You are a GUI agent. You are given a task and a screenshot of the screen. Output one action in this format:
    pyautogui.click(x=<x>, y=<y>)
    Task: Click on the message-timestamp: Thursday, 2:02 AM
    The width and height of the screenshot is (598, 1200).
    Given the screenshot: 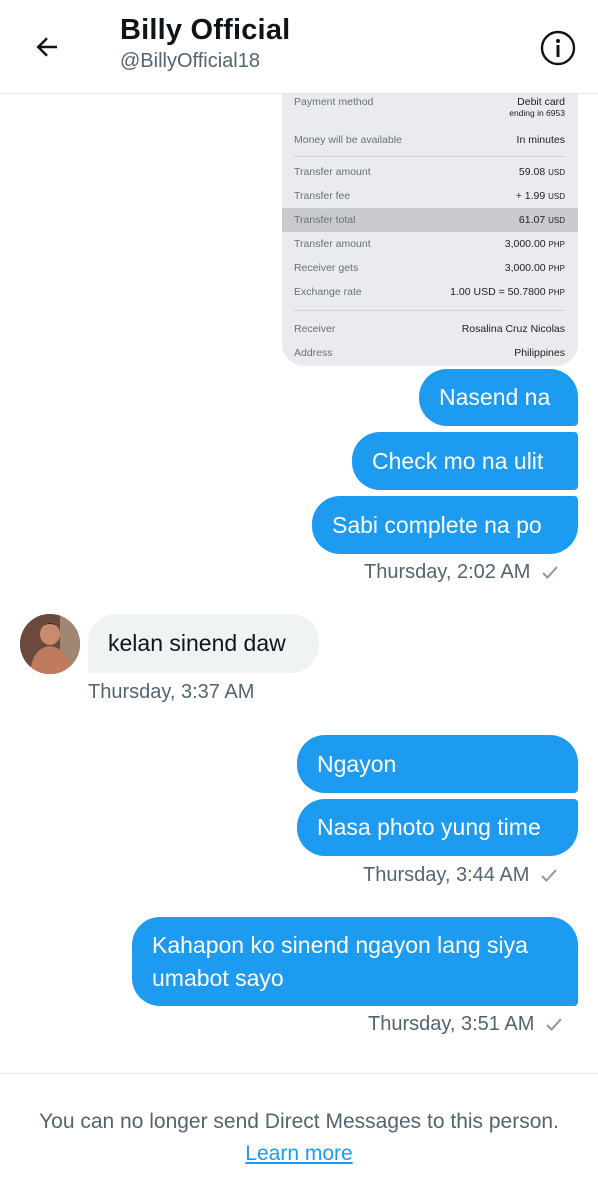 What is the action you would take?
    pyautogui.click(x=462, y=572)
    